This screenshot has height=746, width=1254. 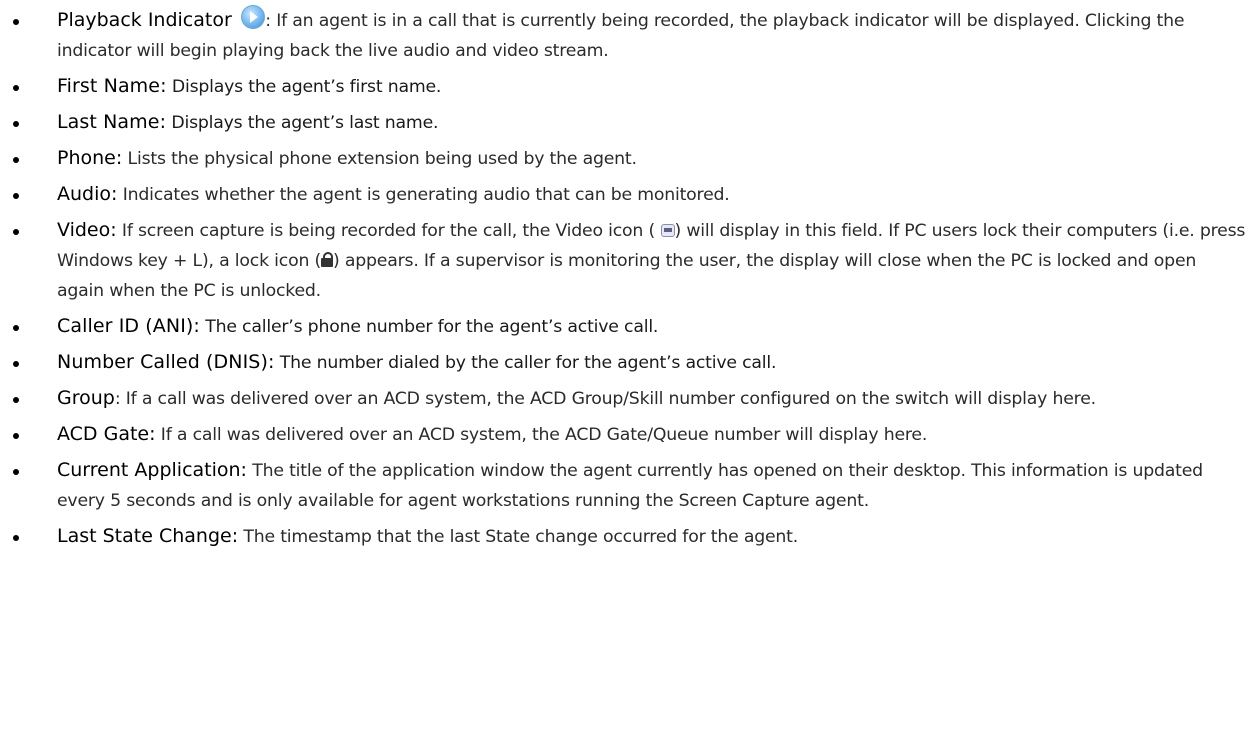 I want to click on term-acd-gate: ACD Gate:, so click(x=106, y=434).